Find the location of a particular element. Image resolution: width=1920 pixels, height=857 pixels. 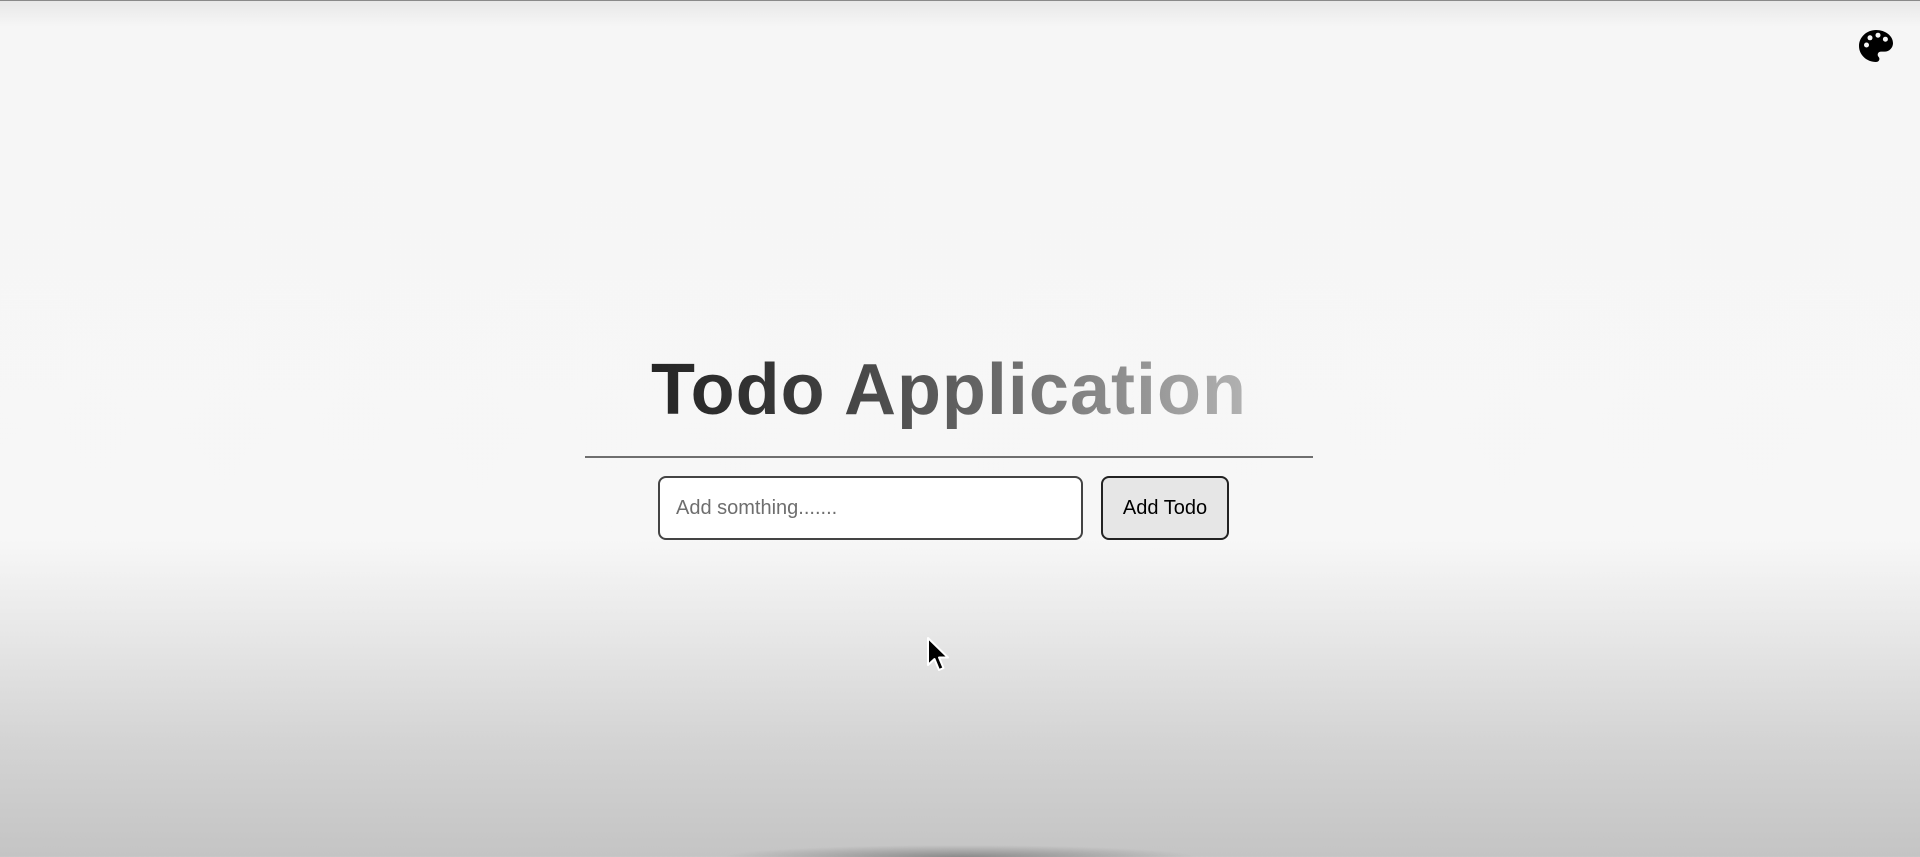

palette-icon is located at coordinates (1876, 46).